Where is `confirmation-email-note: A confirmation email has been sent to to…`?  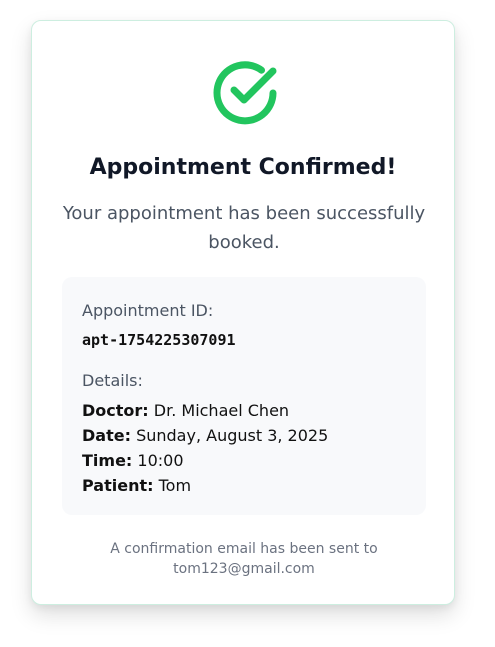 confirmation-email-note: A confirmation email has been sent to to… is located at coordinates (244, 559).